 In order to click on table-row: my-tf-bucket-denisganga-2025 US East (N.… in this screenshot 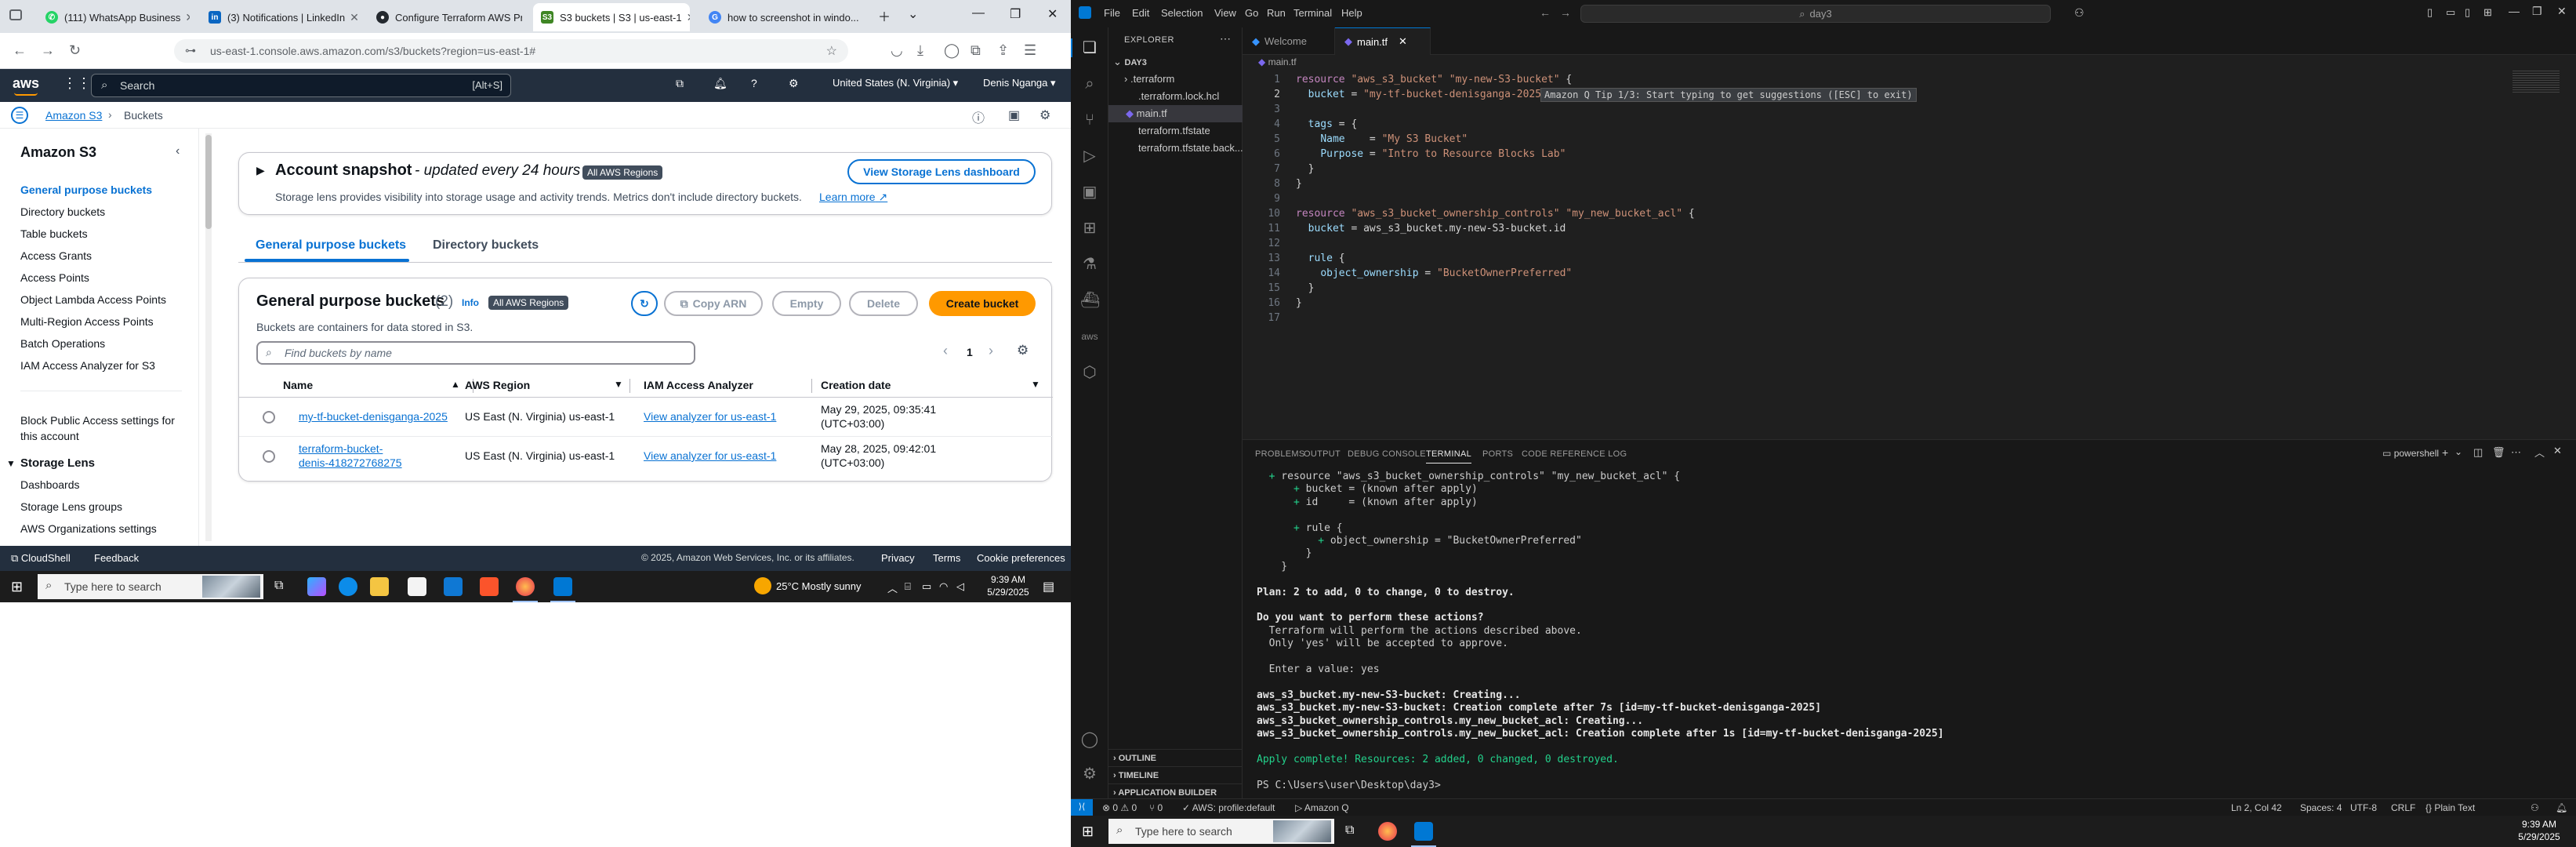, I will do `click(646, 417)`.